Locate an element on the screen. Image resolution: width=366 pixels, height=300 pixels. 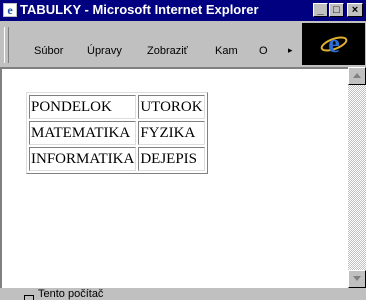
table-cell: INFORMATIKA is located at coordinates (83, 159).